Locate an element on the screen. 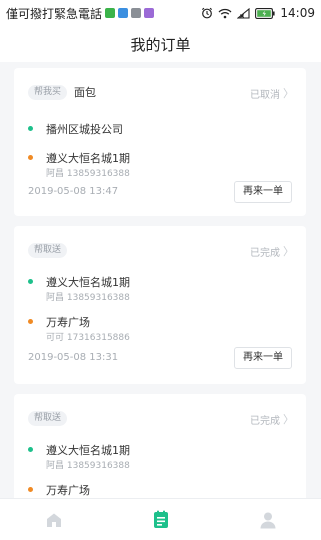  page-title: 我的订单 is located at coordinates (160, 44).